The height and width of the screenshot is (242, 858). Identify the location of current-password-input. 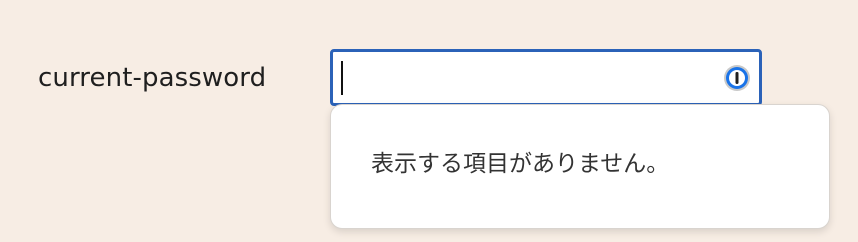
(528, 77).